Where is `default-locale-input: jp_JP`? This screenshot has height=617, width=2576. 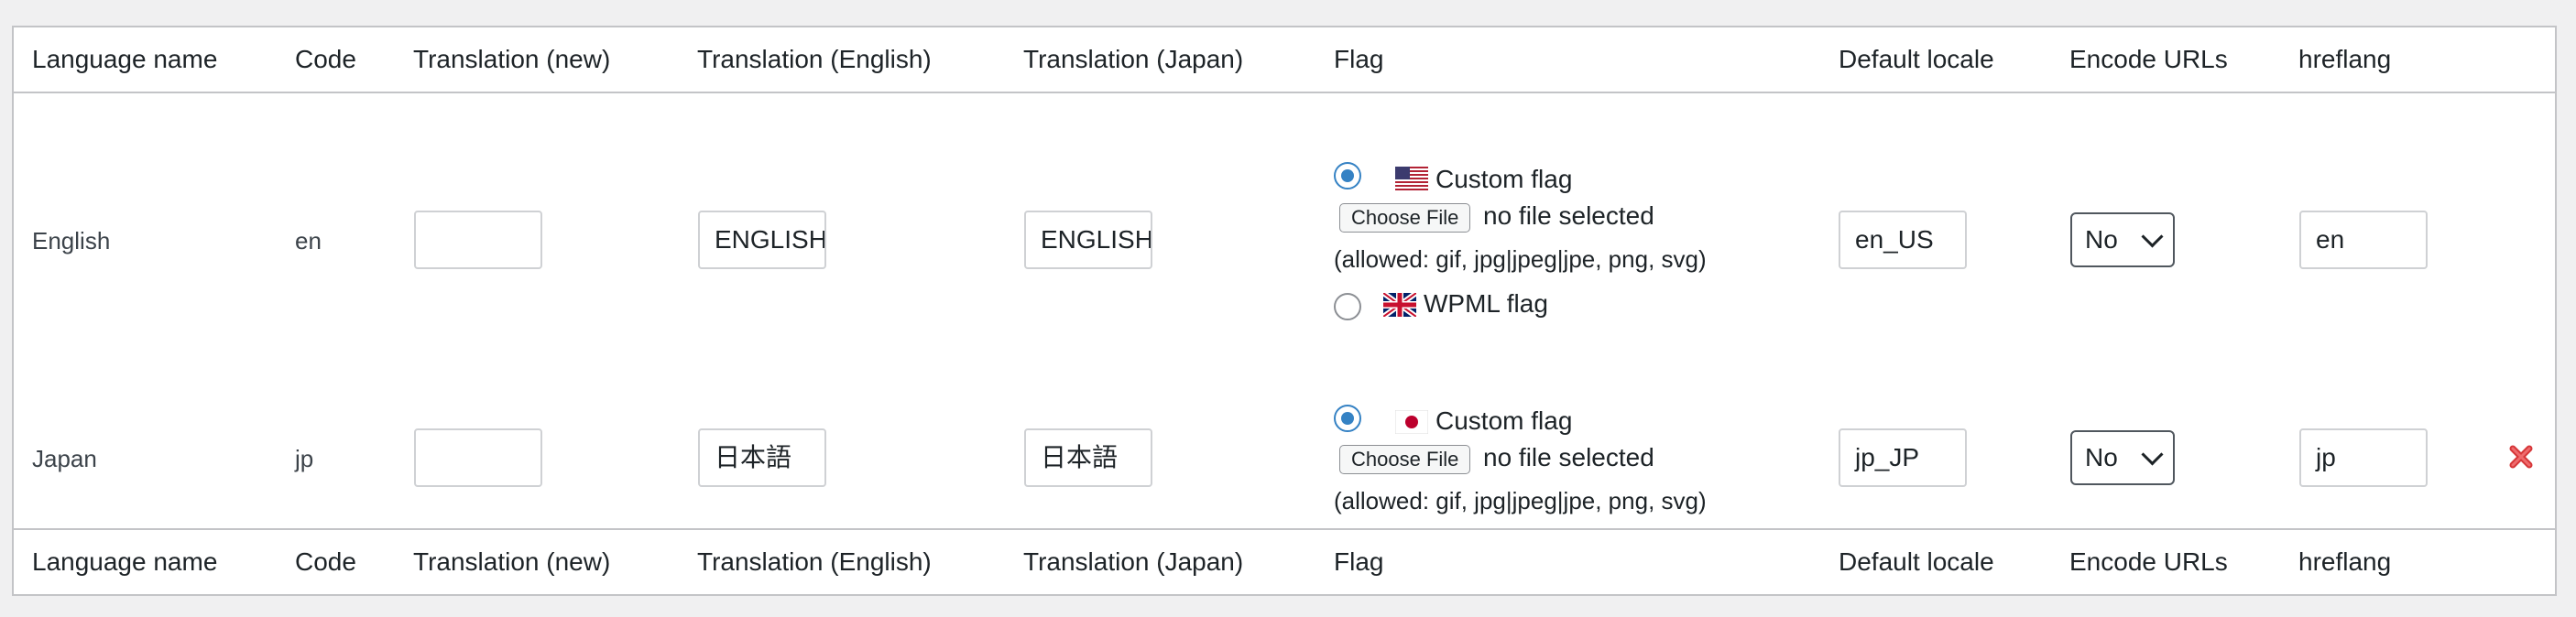
default-locale-input: jp_JP is located at coordinates (1903, 457).